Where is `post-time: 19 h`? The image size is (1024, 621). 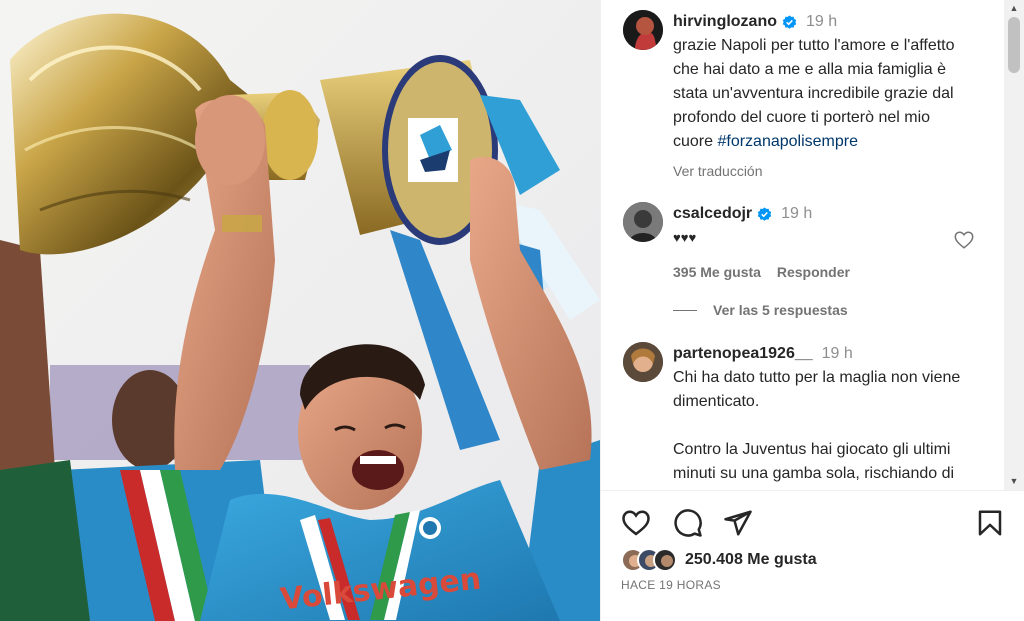
post-time: 19 h is located at coordinates (821, 22).